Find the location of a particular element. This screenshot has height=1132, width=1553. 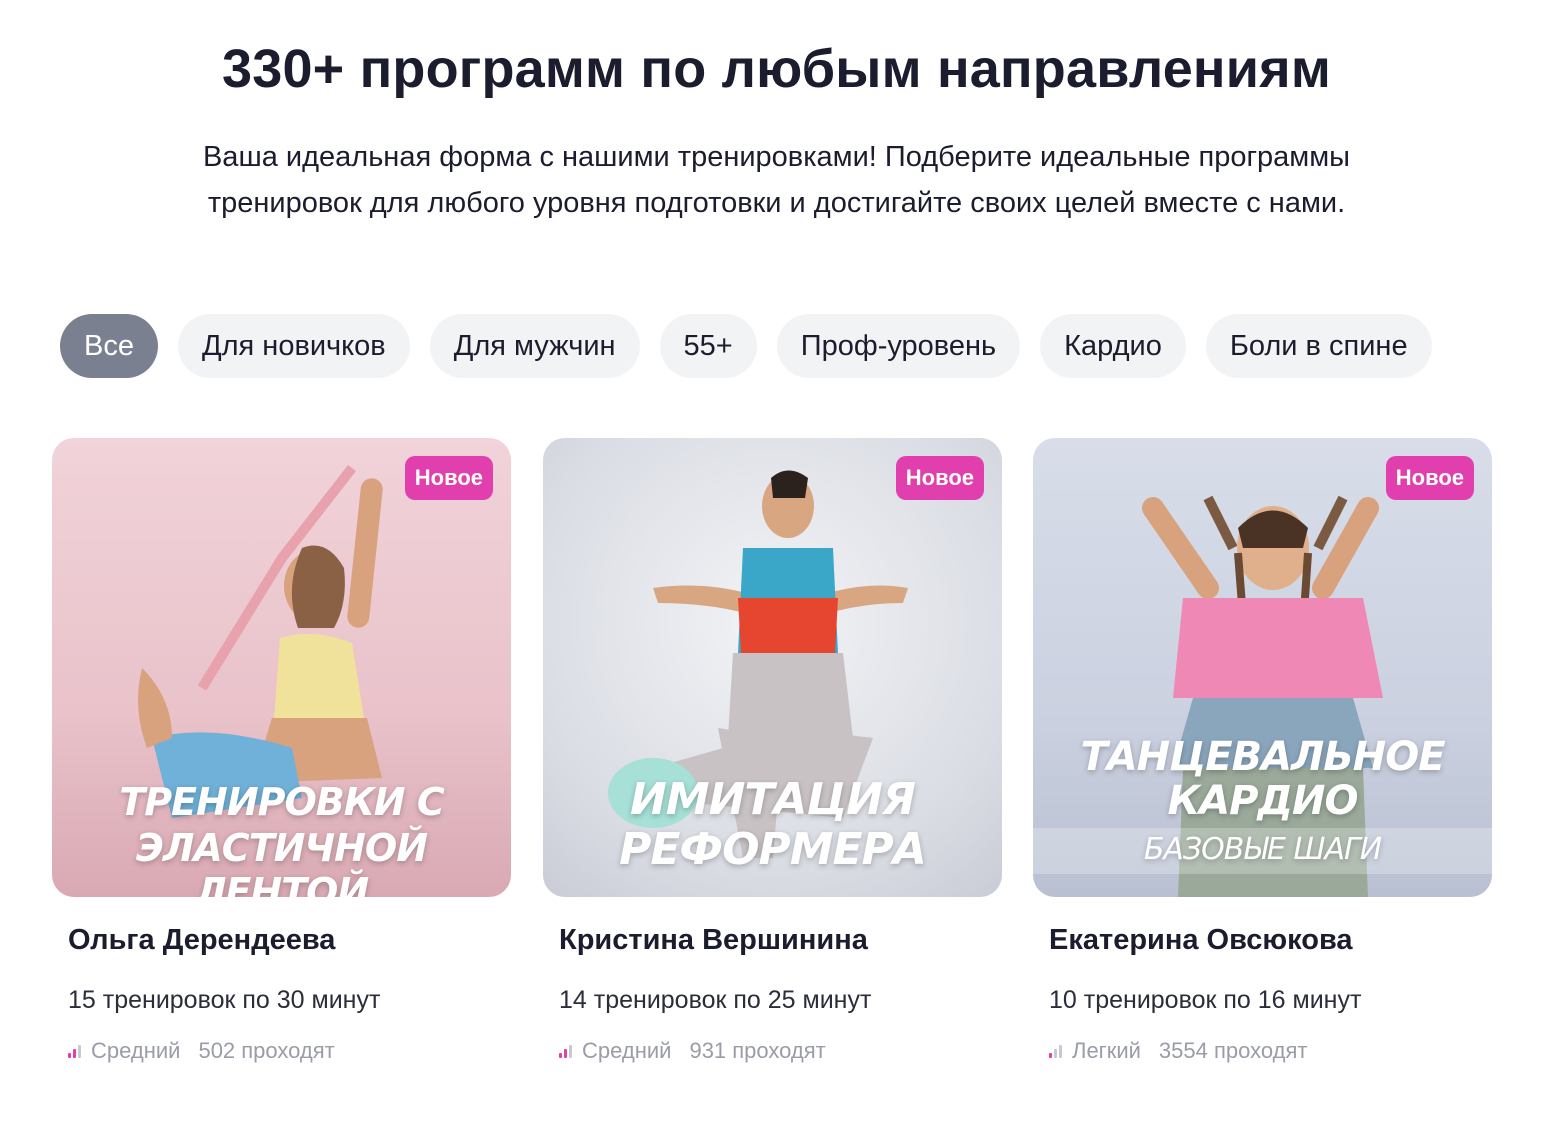

trainer-name: Кристина Вершинина is located at coordinates (713, 940).